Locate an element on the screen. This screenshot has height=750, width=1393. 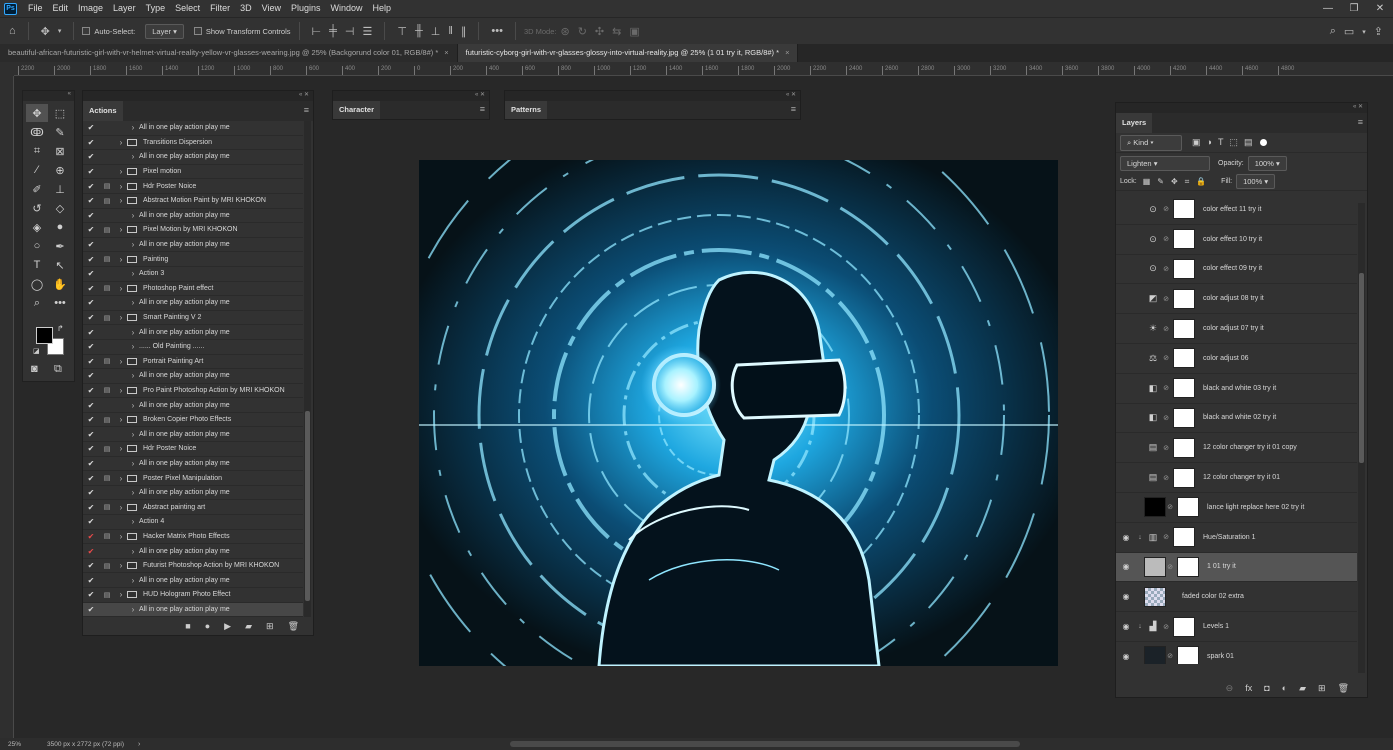
action-row: ✔ › Action 4 is located at coordinates (193, 522).